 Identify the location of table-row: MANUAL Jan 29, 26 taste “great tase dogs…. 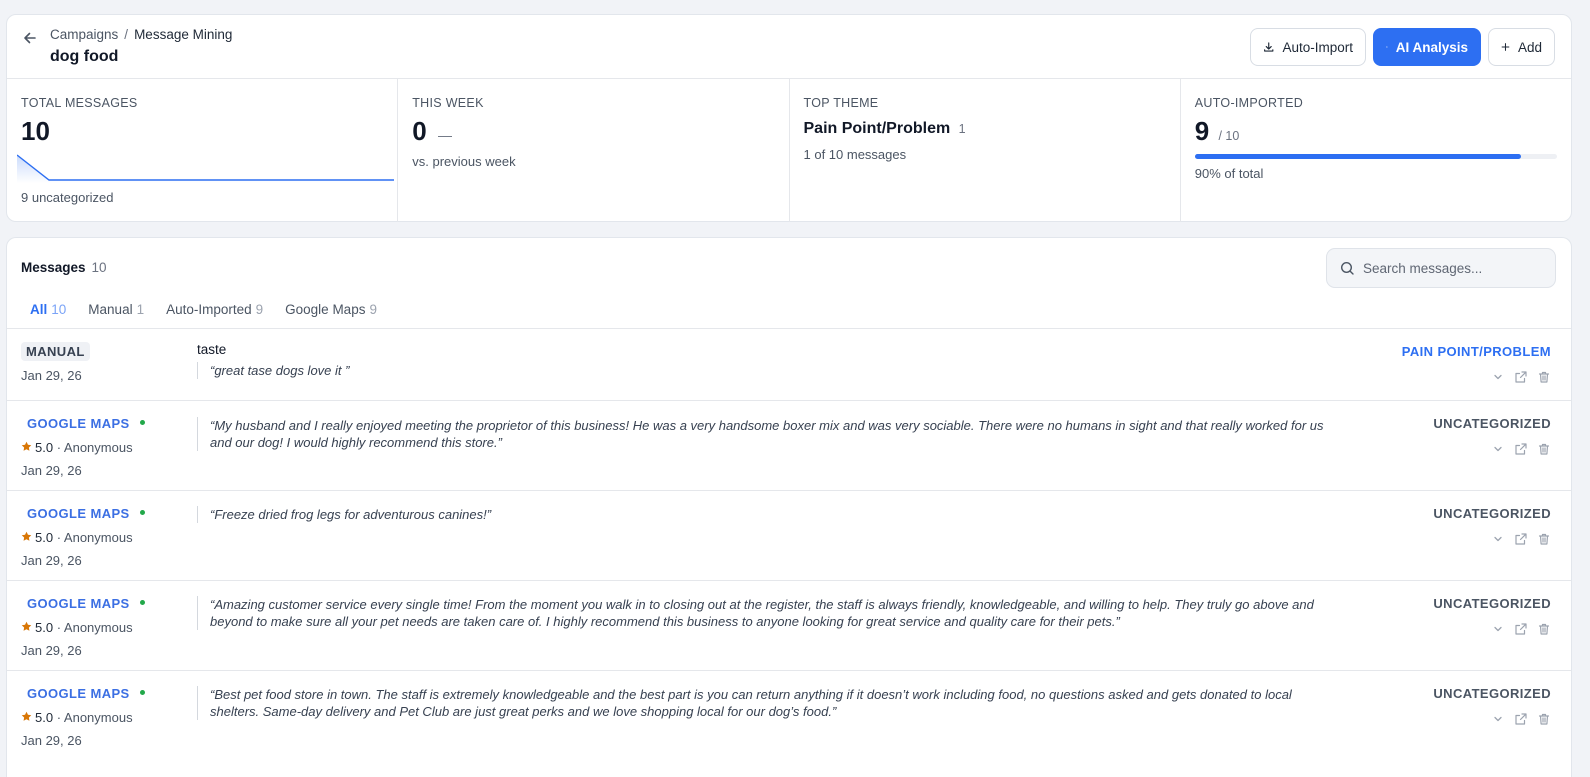
(789, 364).